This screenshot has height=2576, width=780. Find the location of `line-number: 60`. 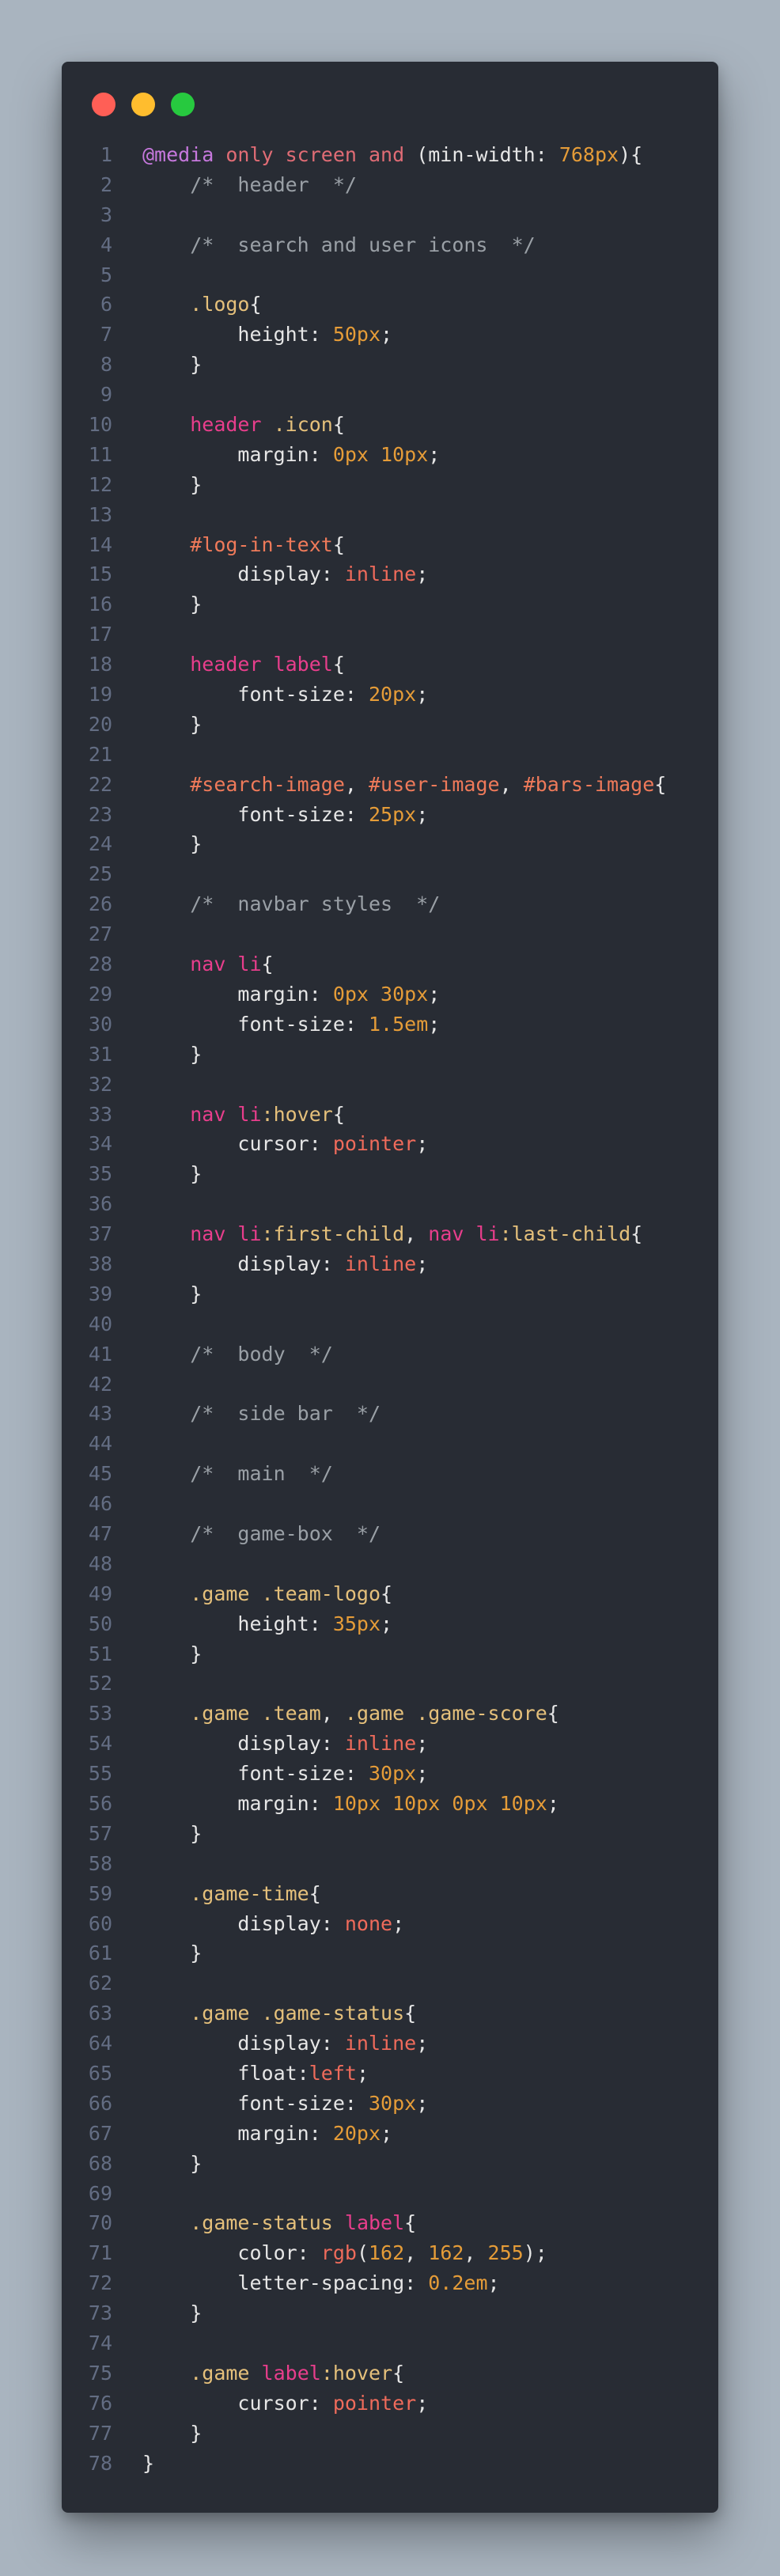

line-number: 60 is located at coordinates (100, 1923).